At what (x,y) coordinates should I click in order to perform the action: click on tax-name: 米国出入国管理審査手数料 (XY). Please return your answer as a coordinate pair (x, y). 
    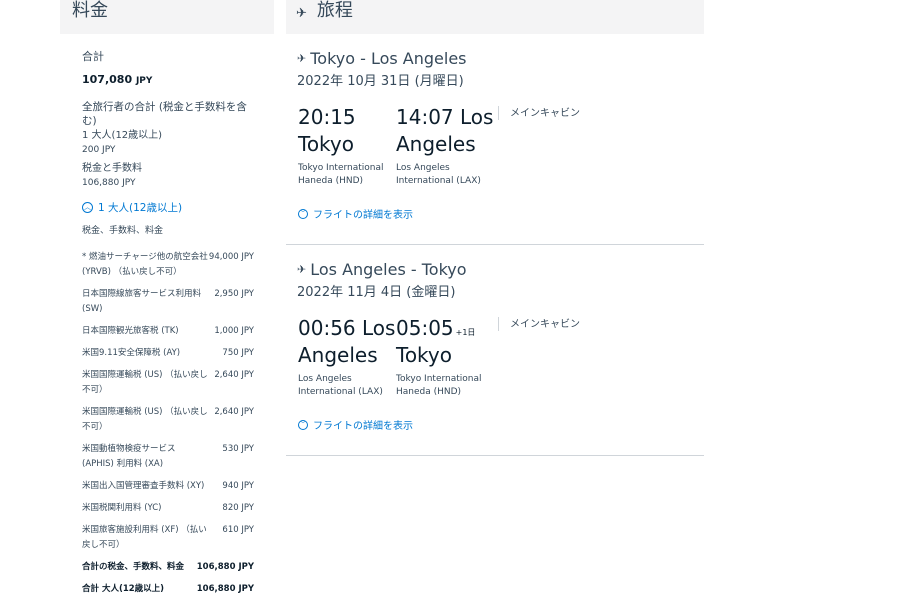
    Looking at the image, I should click on (143, 486).